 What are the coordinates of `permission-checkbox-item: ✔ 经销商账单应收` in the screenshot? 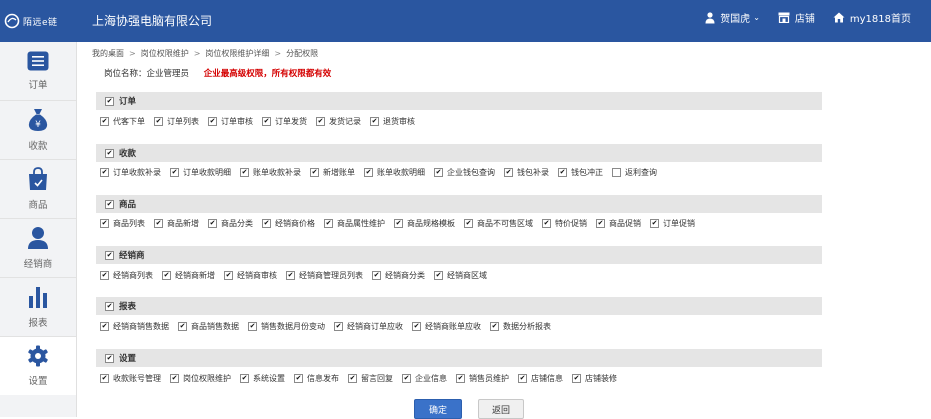 It's located at (446, 326).